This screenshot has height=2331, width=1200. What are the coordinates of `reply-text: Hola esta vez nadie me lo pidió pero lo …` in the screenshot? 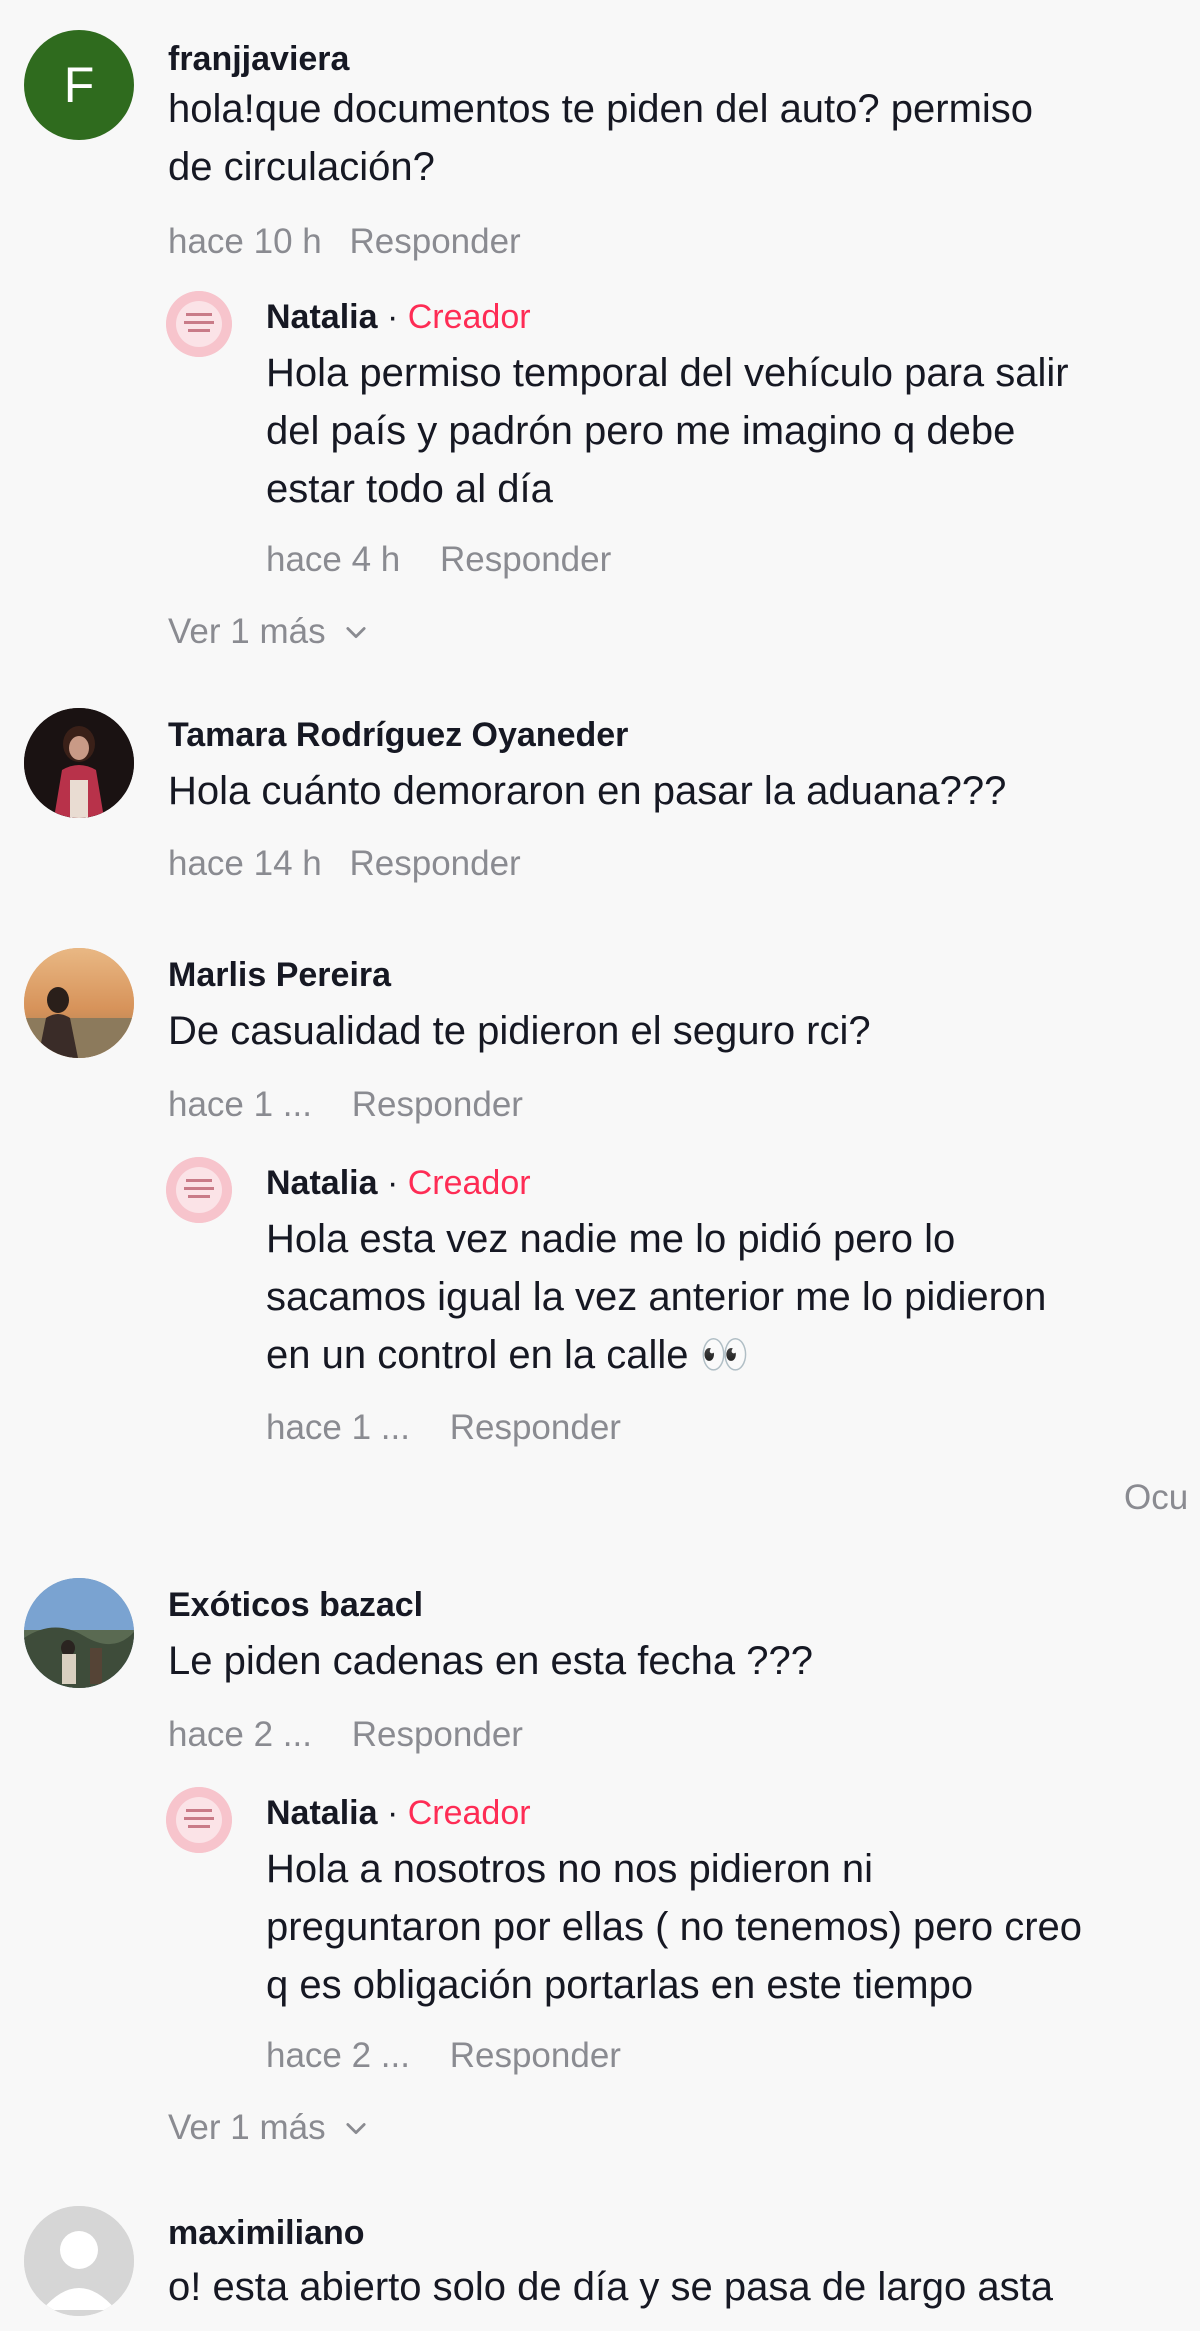 It's located at (656, 1297).